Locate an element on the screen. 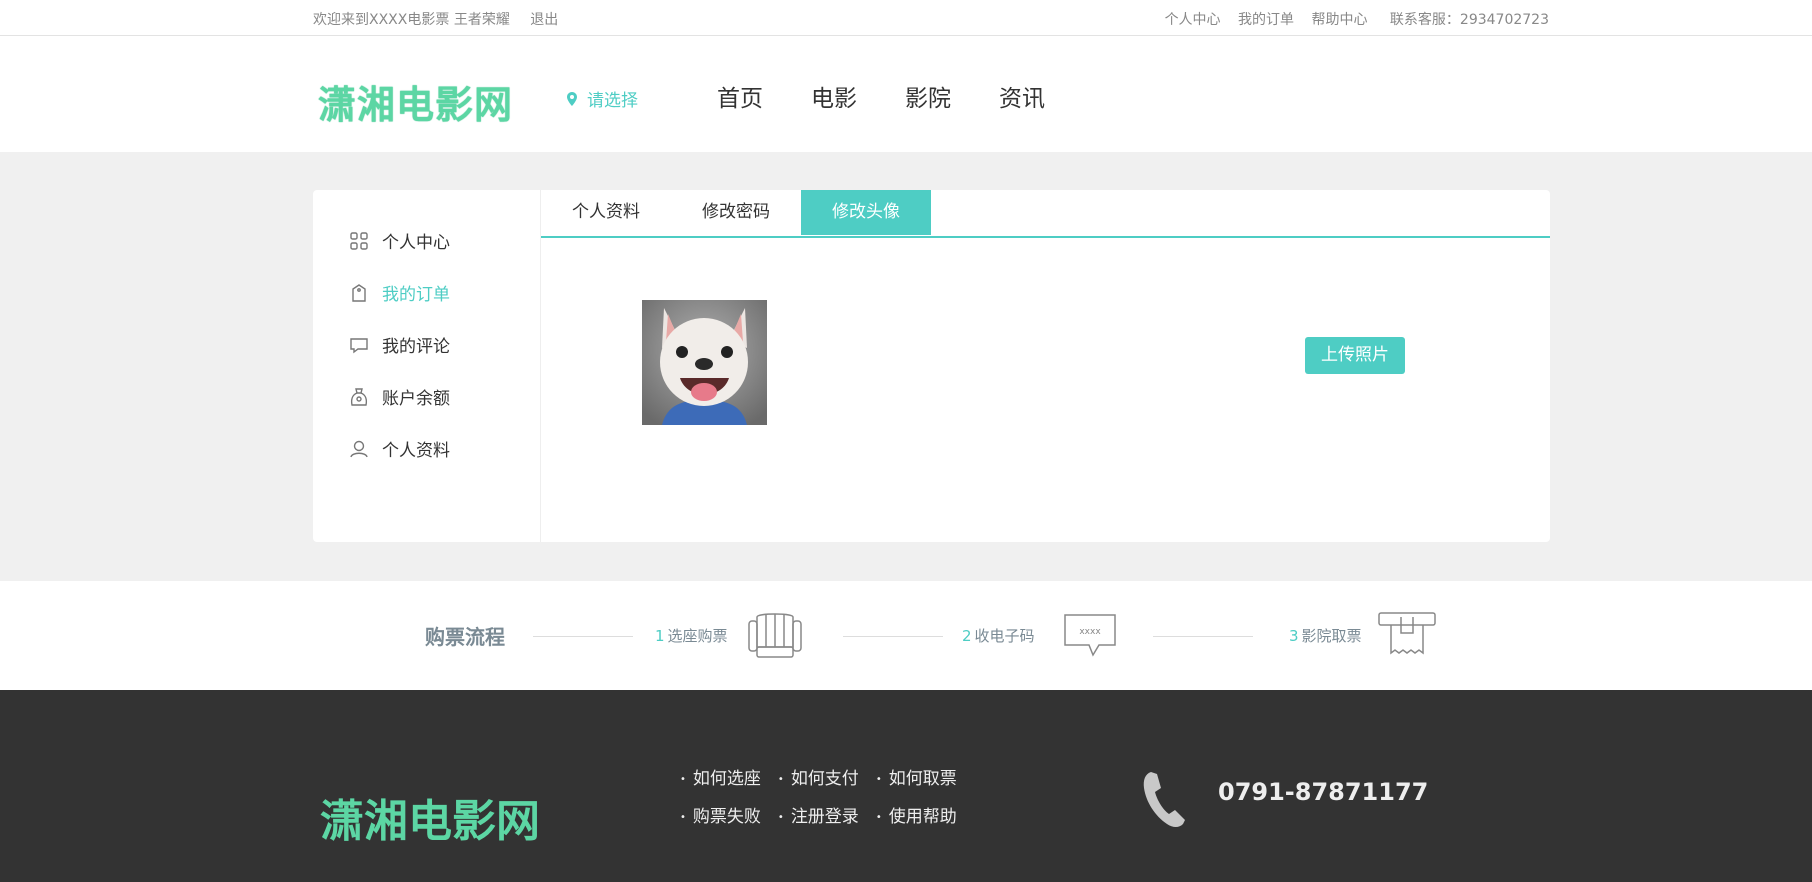 This screenshot has height=882, width=1812. avatar-image is located at coordinates (704, 362).